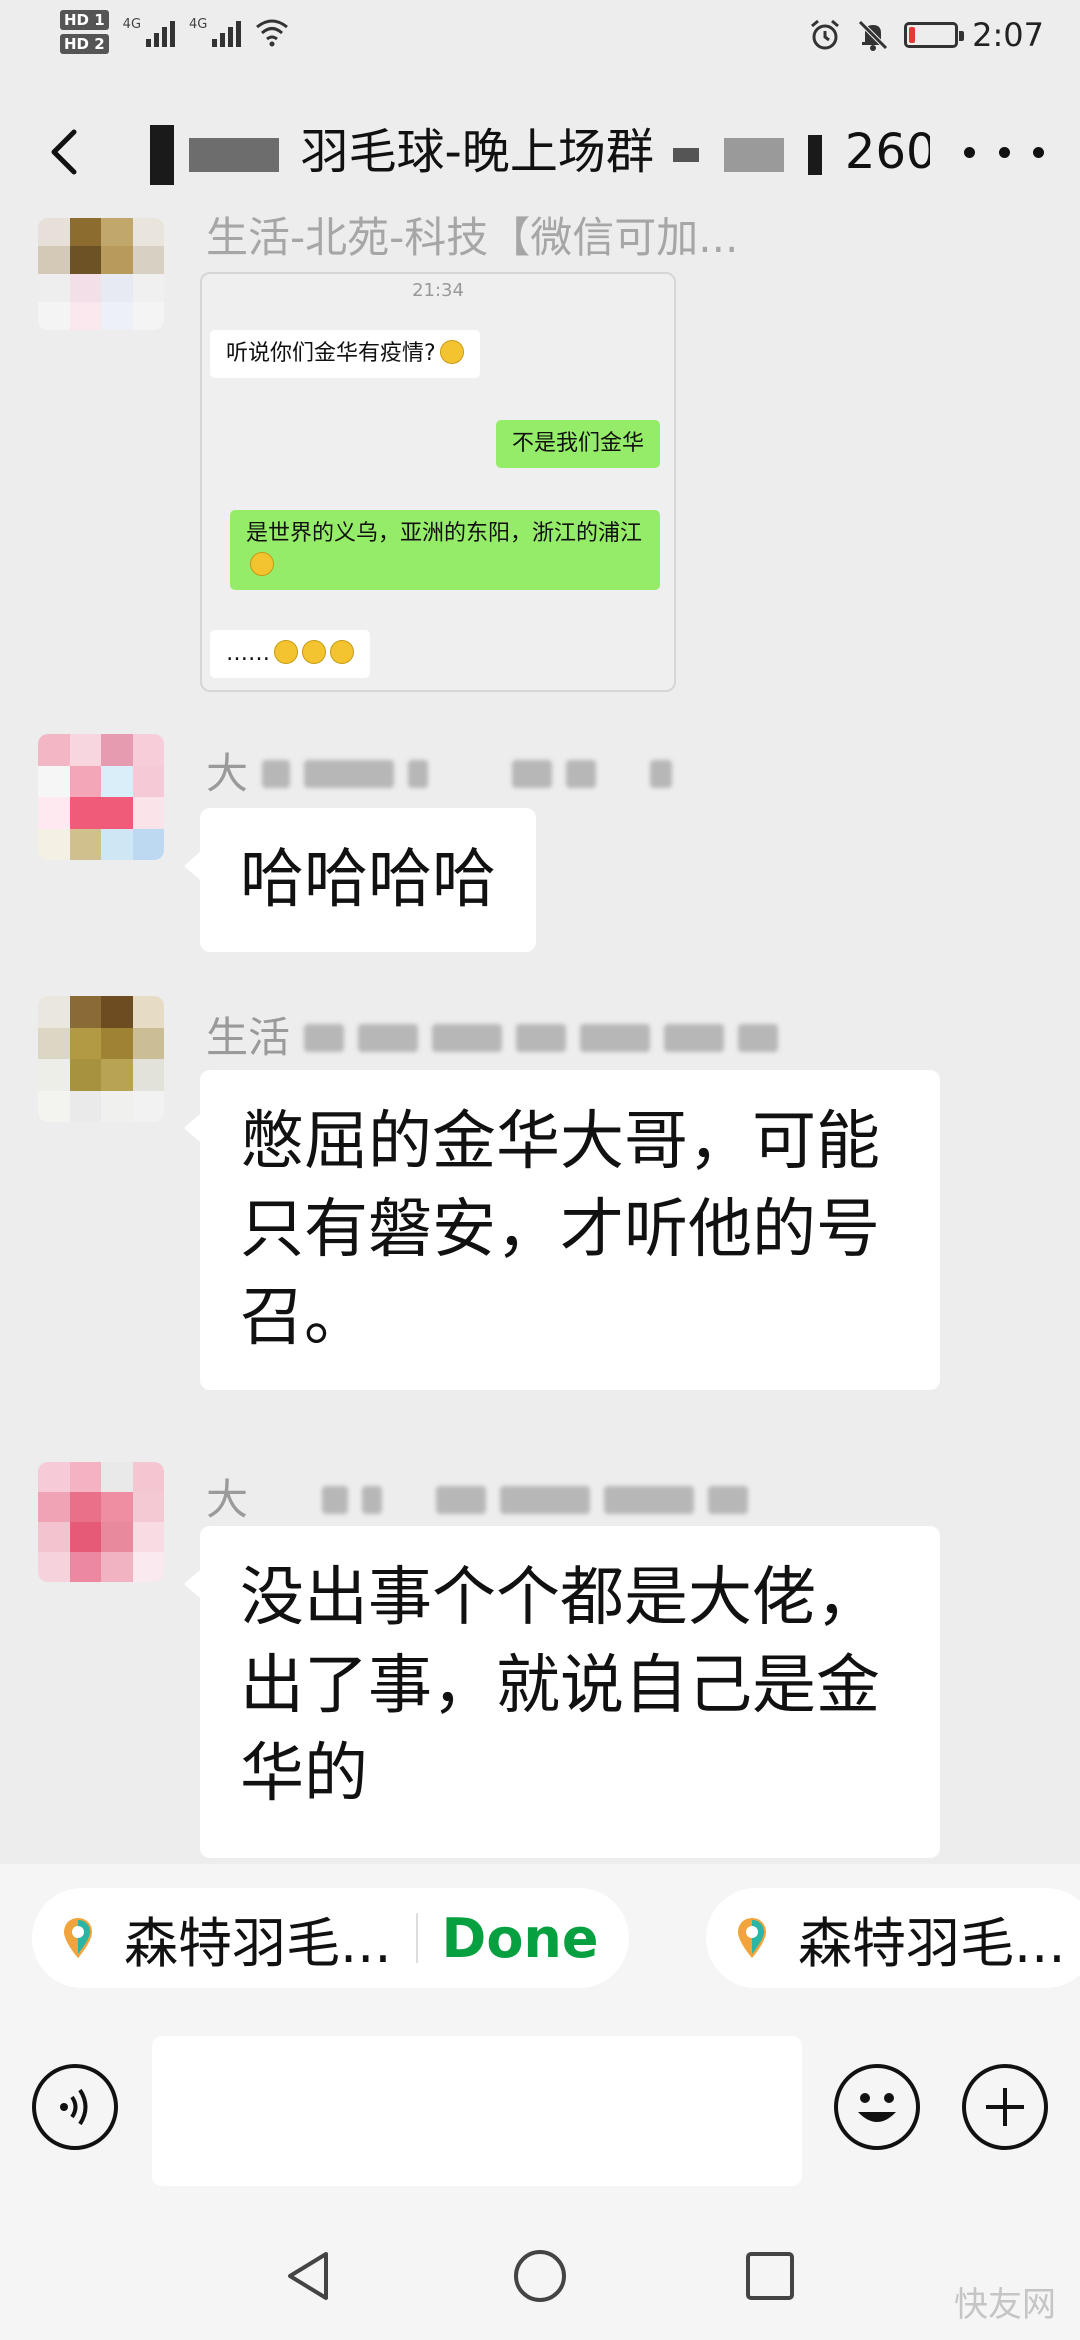 This screenshot has width=1080, height=2340. Describe the element at coordinates (934, 35) in the screenshot. I see `battery-icon` at that location.